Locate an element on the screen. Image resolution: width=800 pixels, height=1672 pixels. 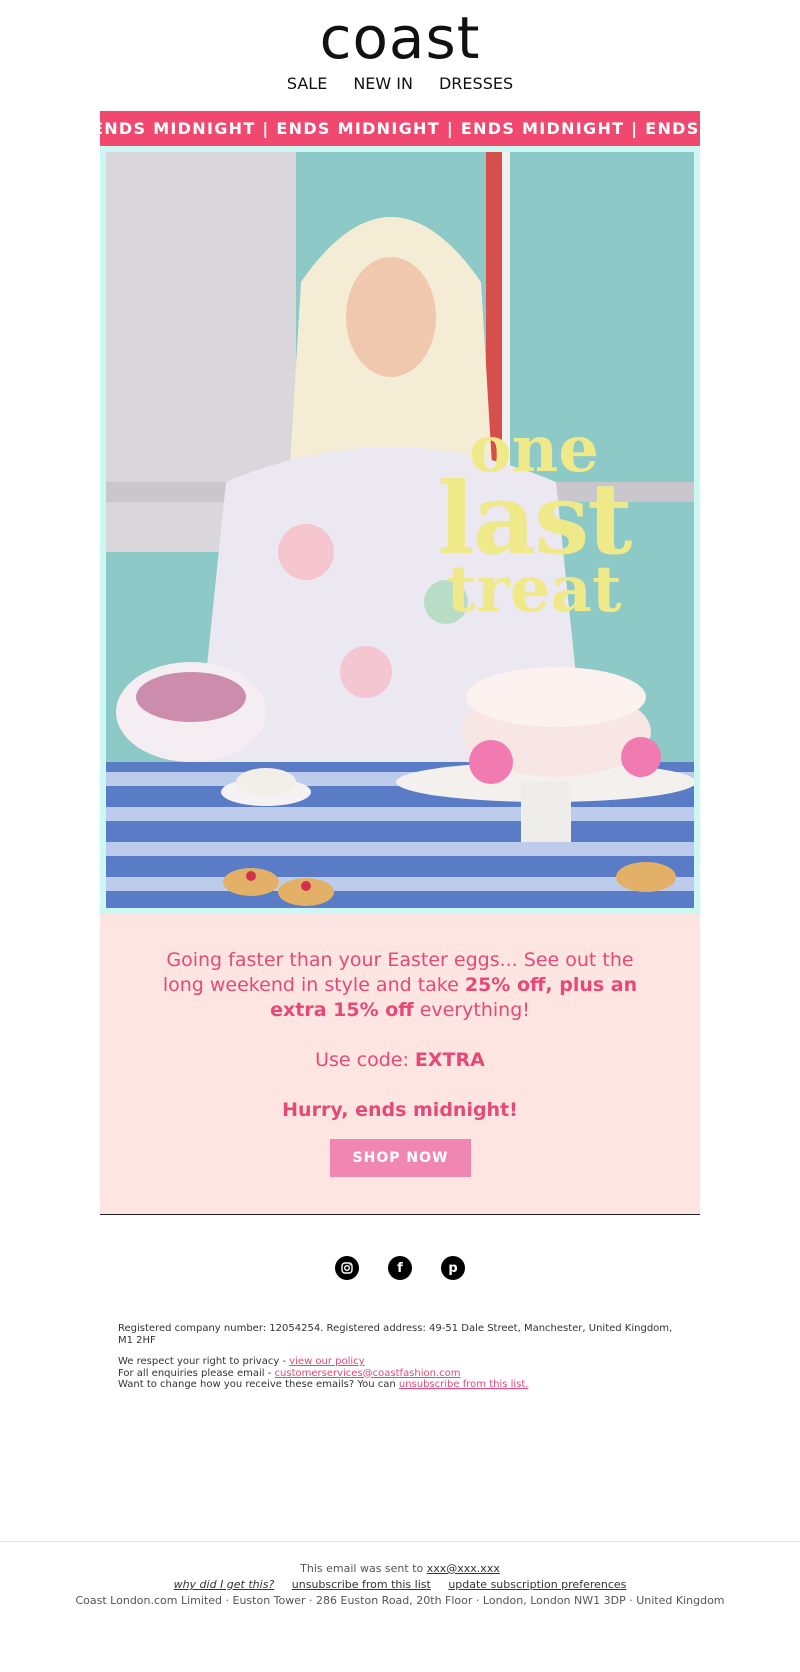
brand-logo: coast is located at coordinates (400, 38).